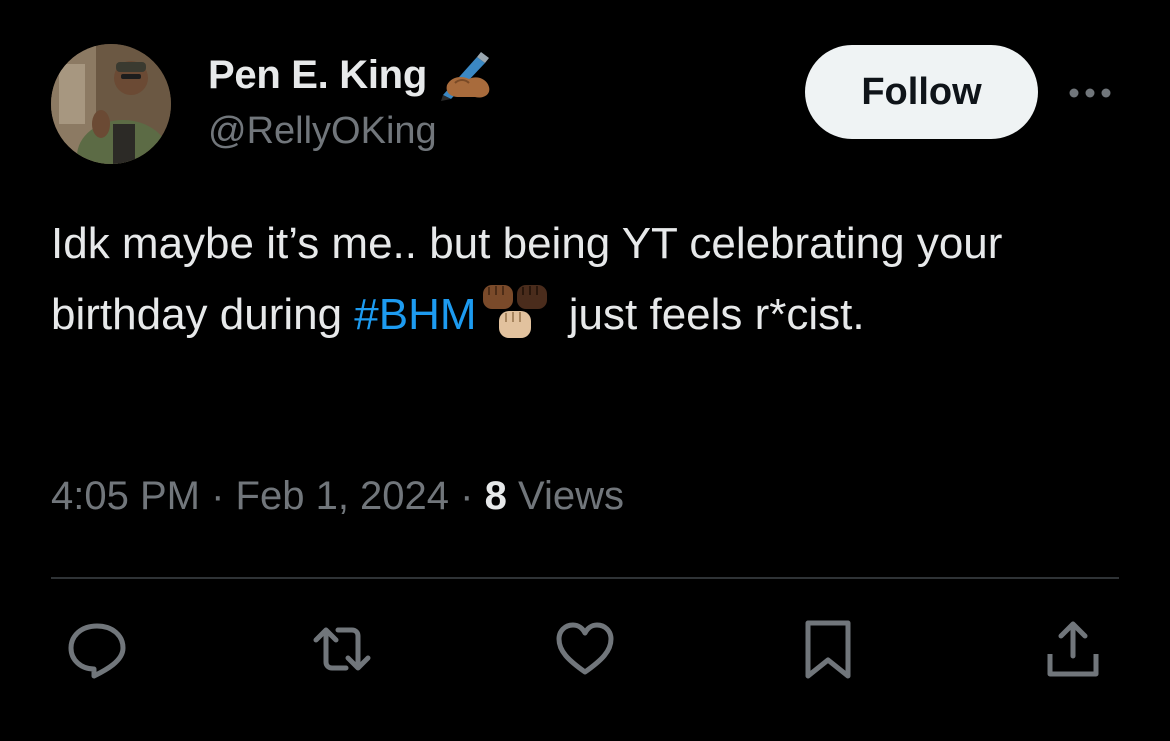 The width and height of the screenshot is (1170, 741). I want to click on bookmark-icon, so click(828, 649).